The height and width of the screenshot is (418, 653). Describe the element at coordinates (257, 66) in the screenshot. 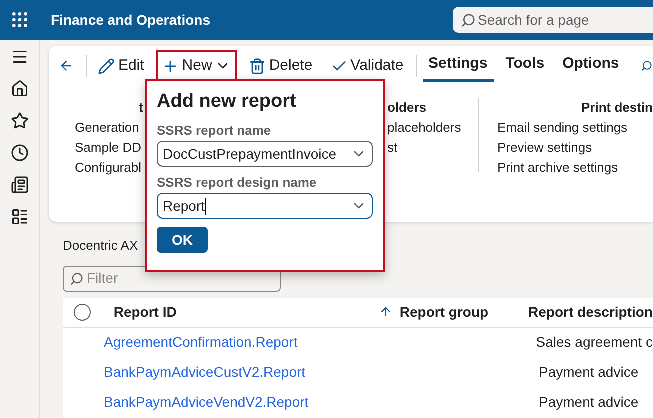

I see `delete-icon` at that location.